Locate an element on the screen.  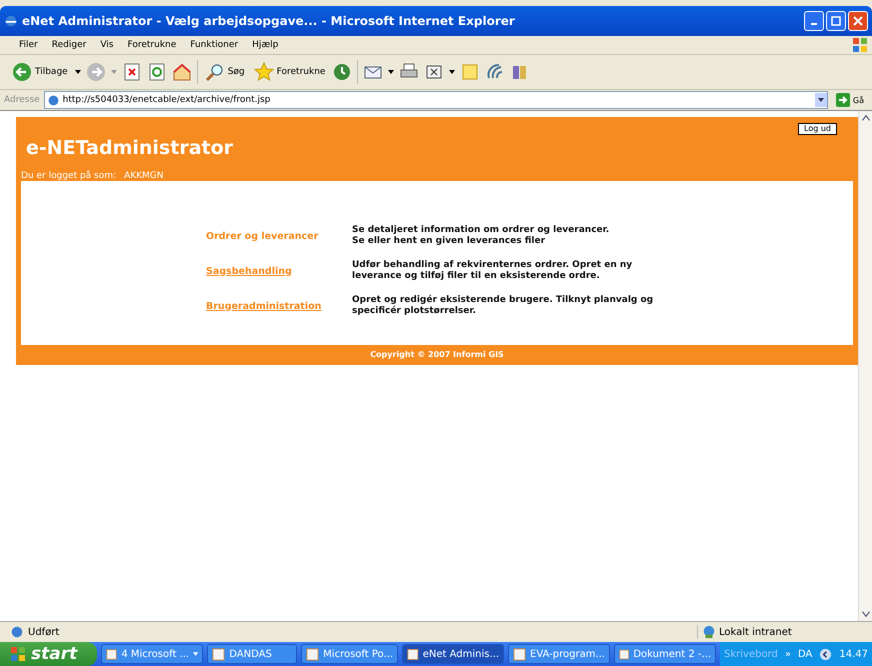
status-text: Udført is located at coordinates (44, 632).